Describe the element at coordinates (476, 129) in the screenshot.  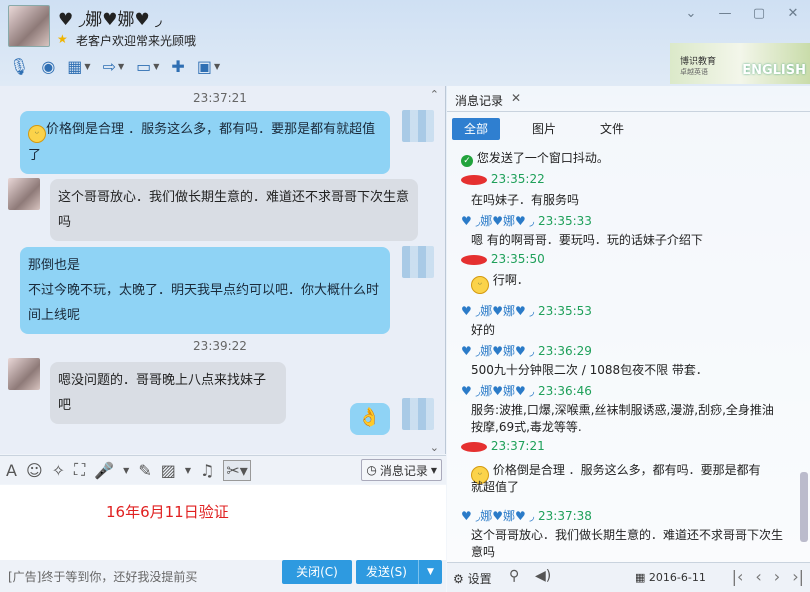
I see `filter-all: 全部` at that location.